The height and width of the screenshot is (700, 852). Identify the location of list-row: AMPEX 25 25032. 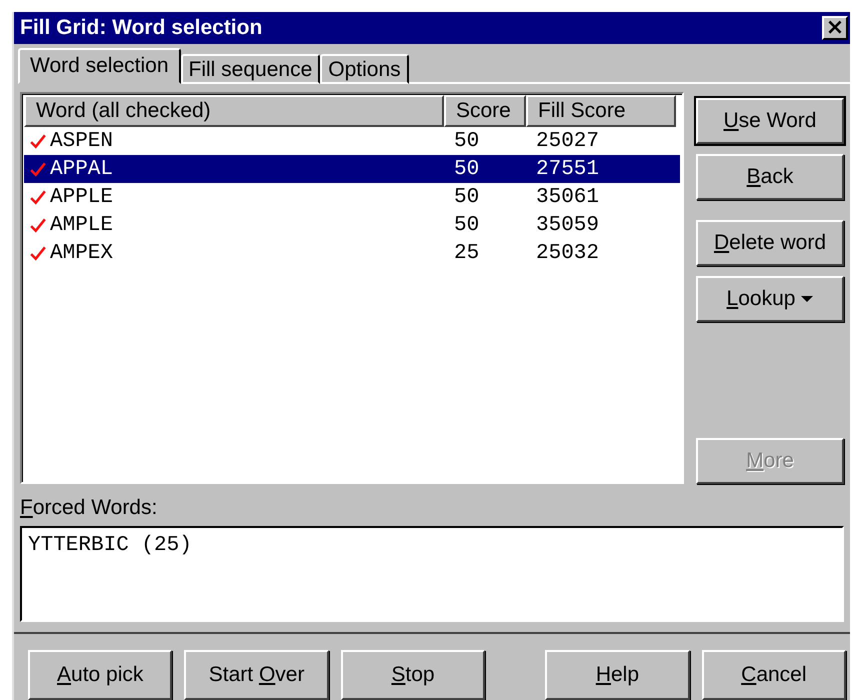
(352, 253).